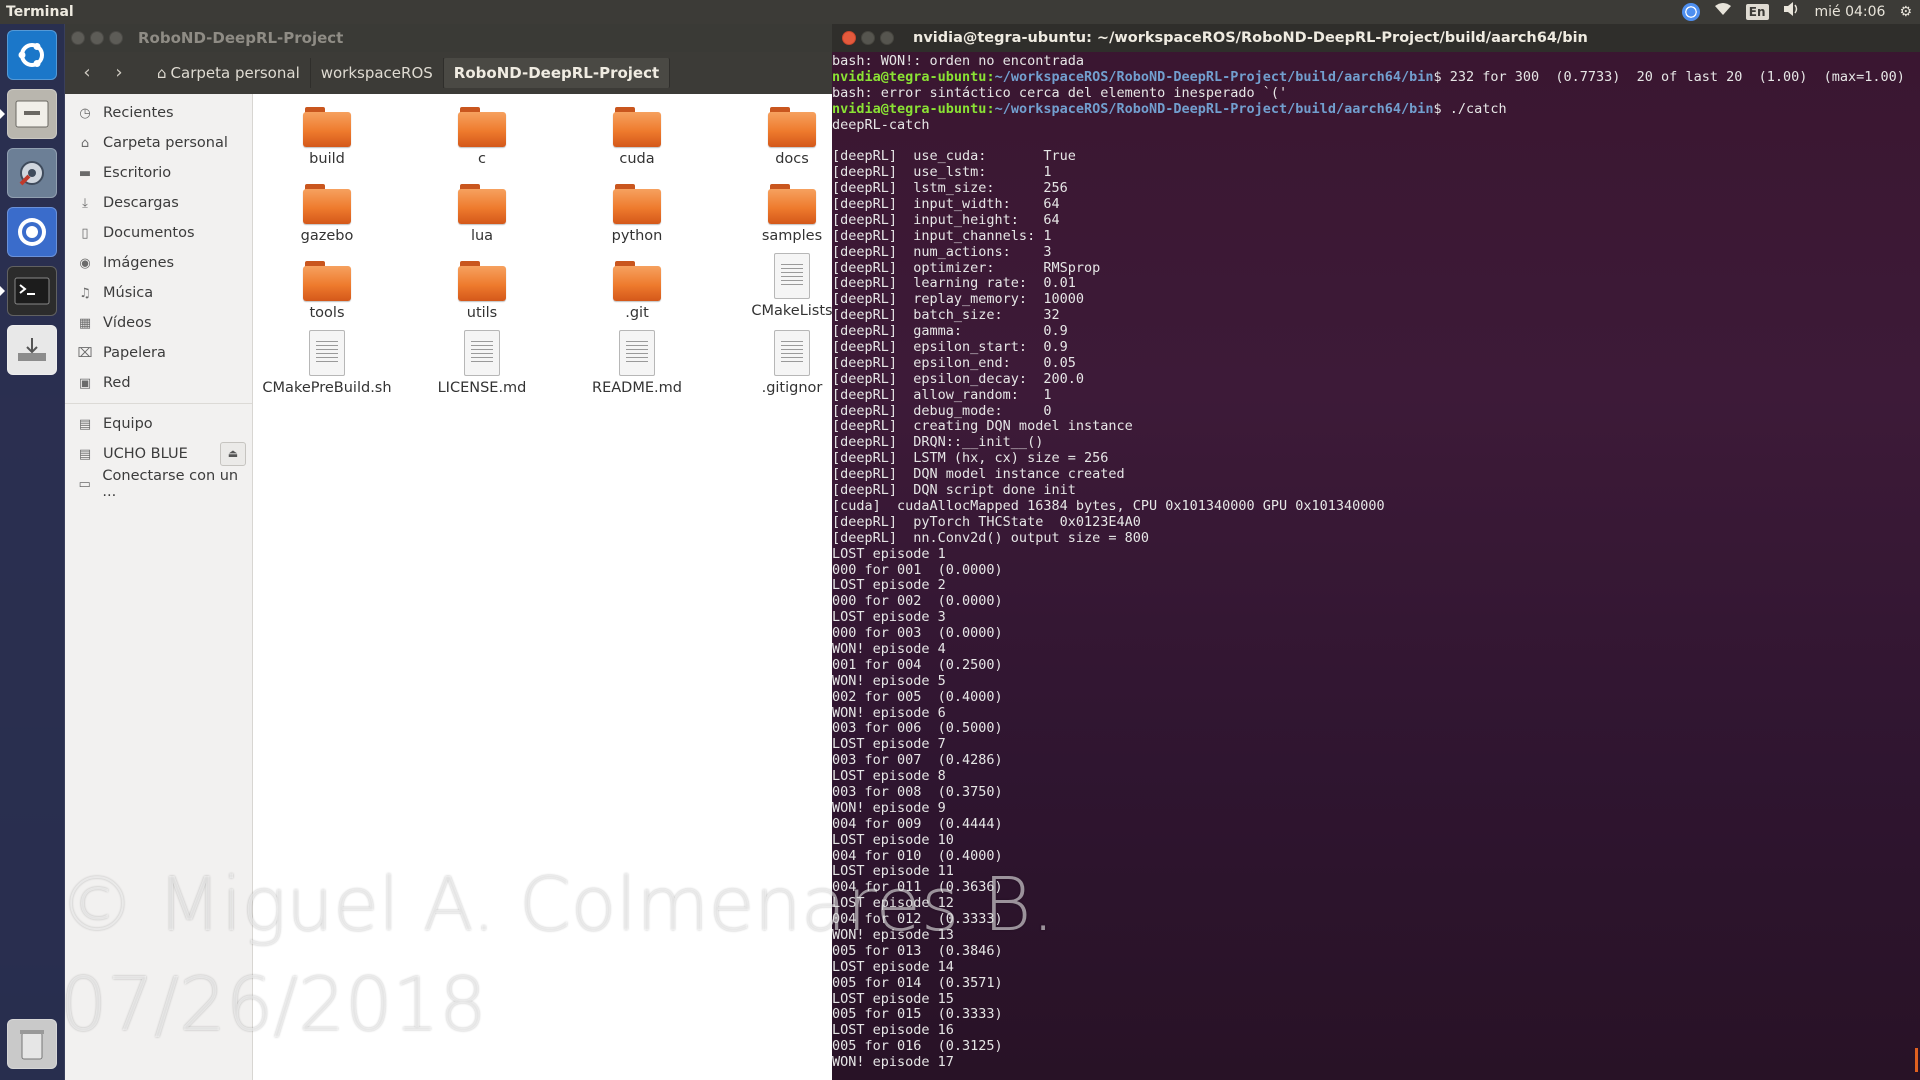 This screenshot has width=1920, height=1080. Describe the element at coordinates (1376, 808) in the screenshot. I see `terminal-line: WON! episode 9` at that location.